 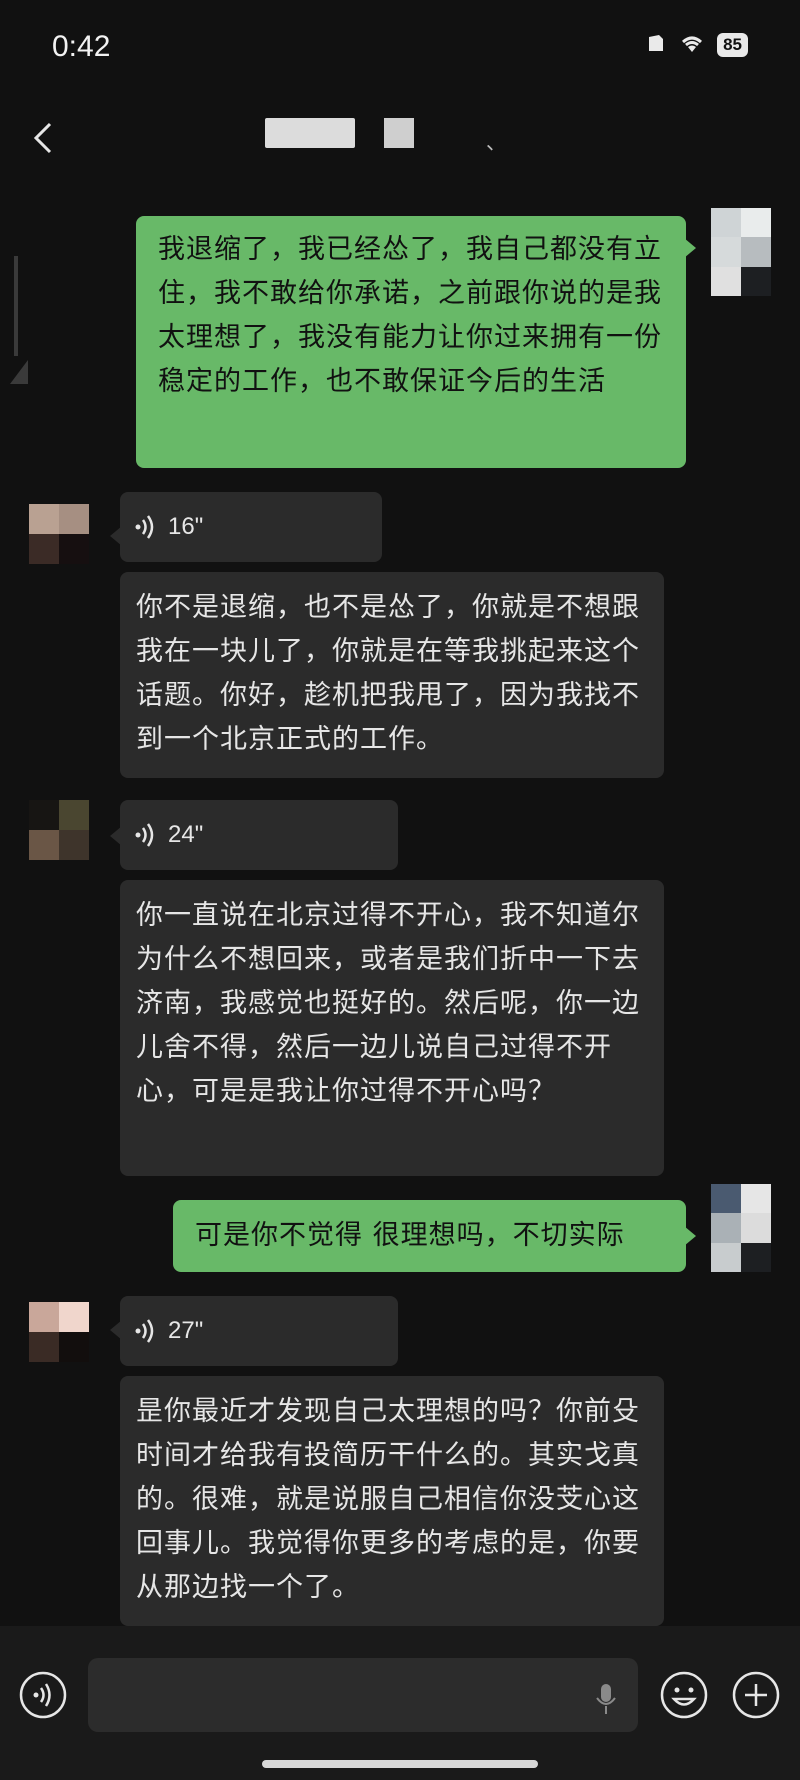 I want to click on message-input, so click(x=363, y=1695).